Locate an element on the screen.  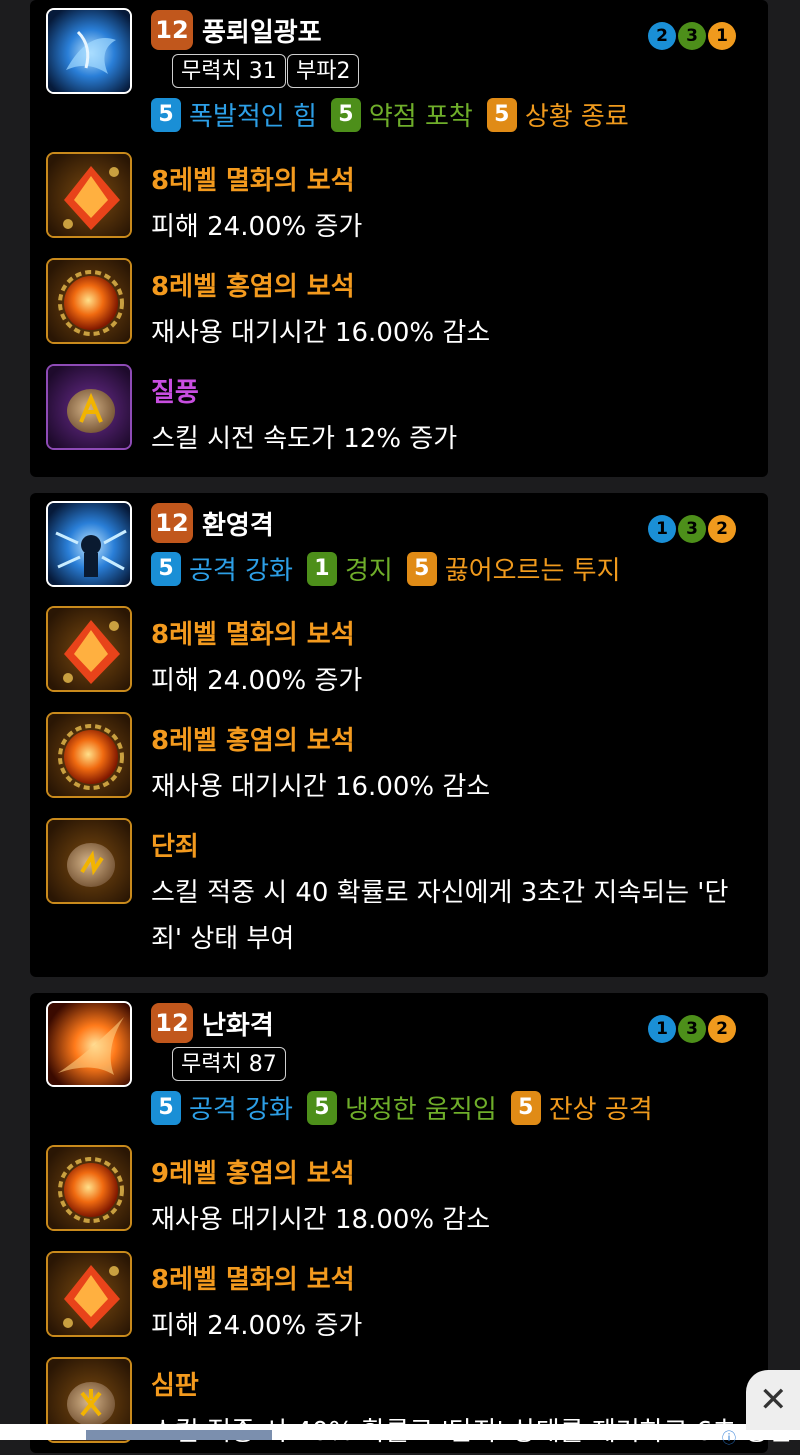
tripod: 5 냉정한 움직임 is located at coordinates (401, 1107).